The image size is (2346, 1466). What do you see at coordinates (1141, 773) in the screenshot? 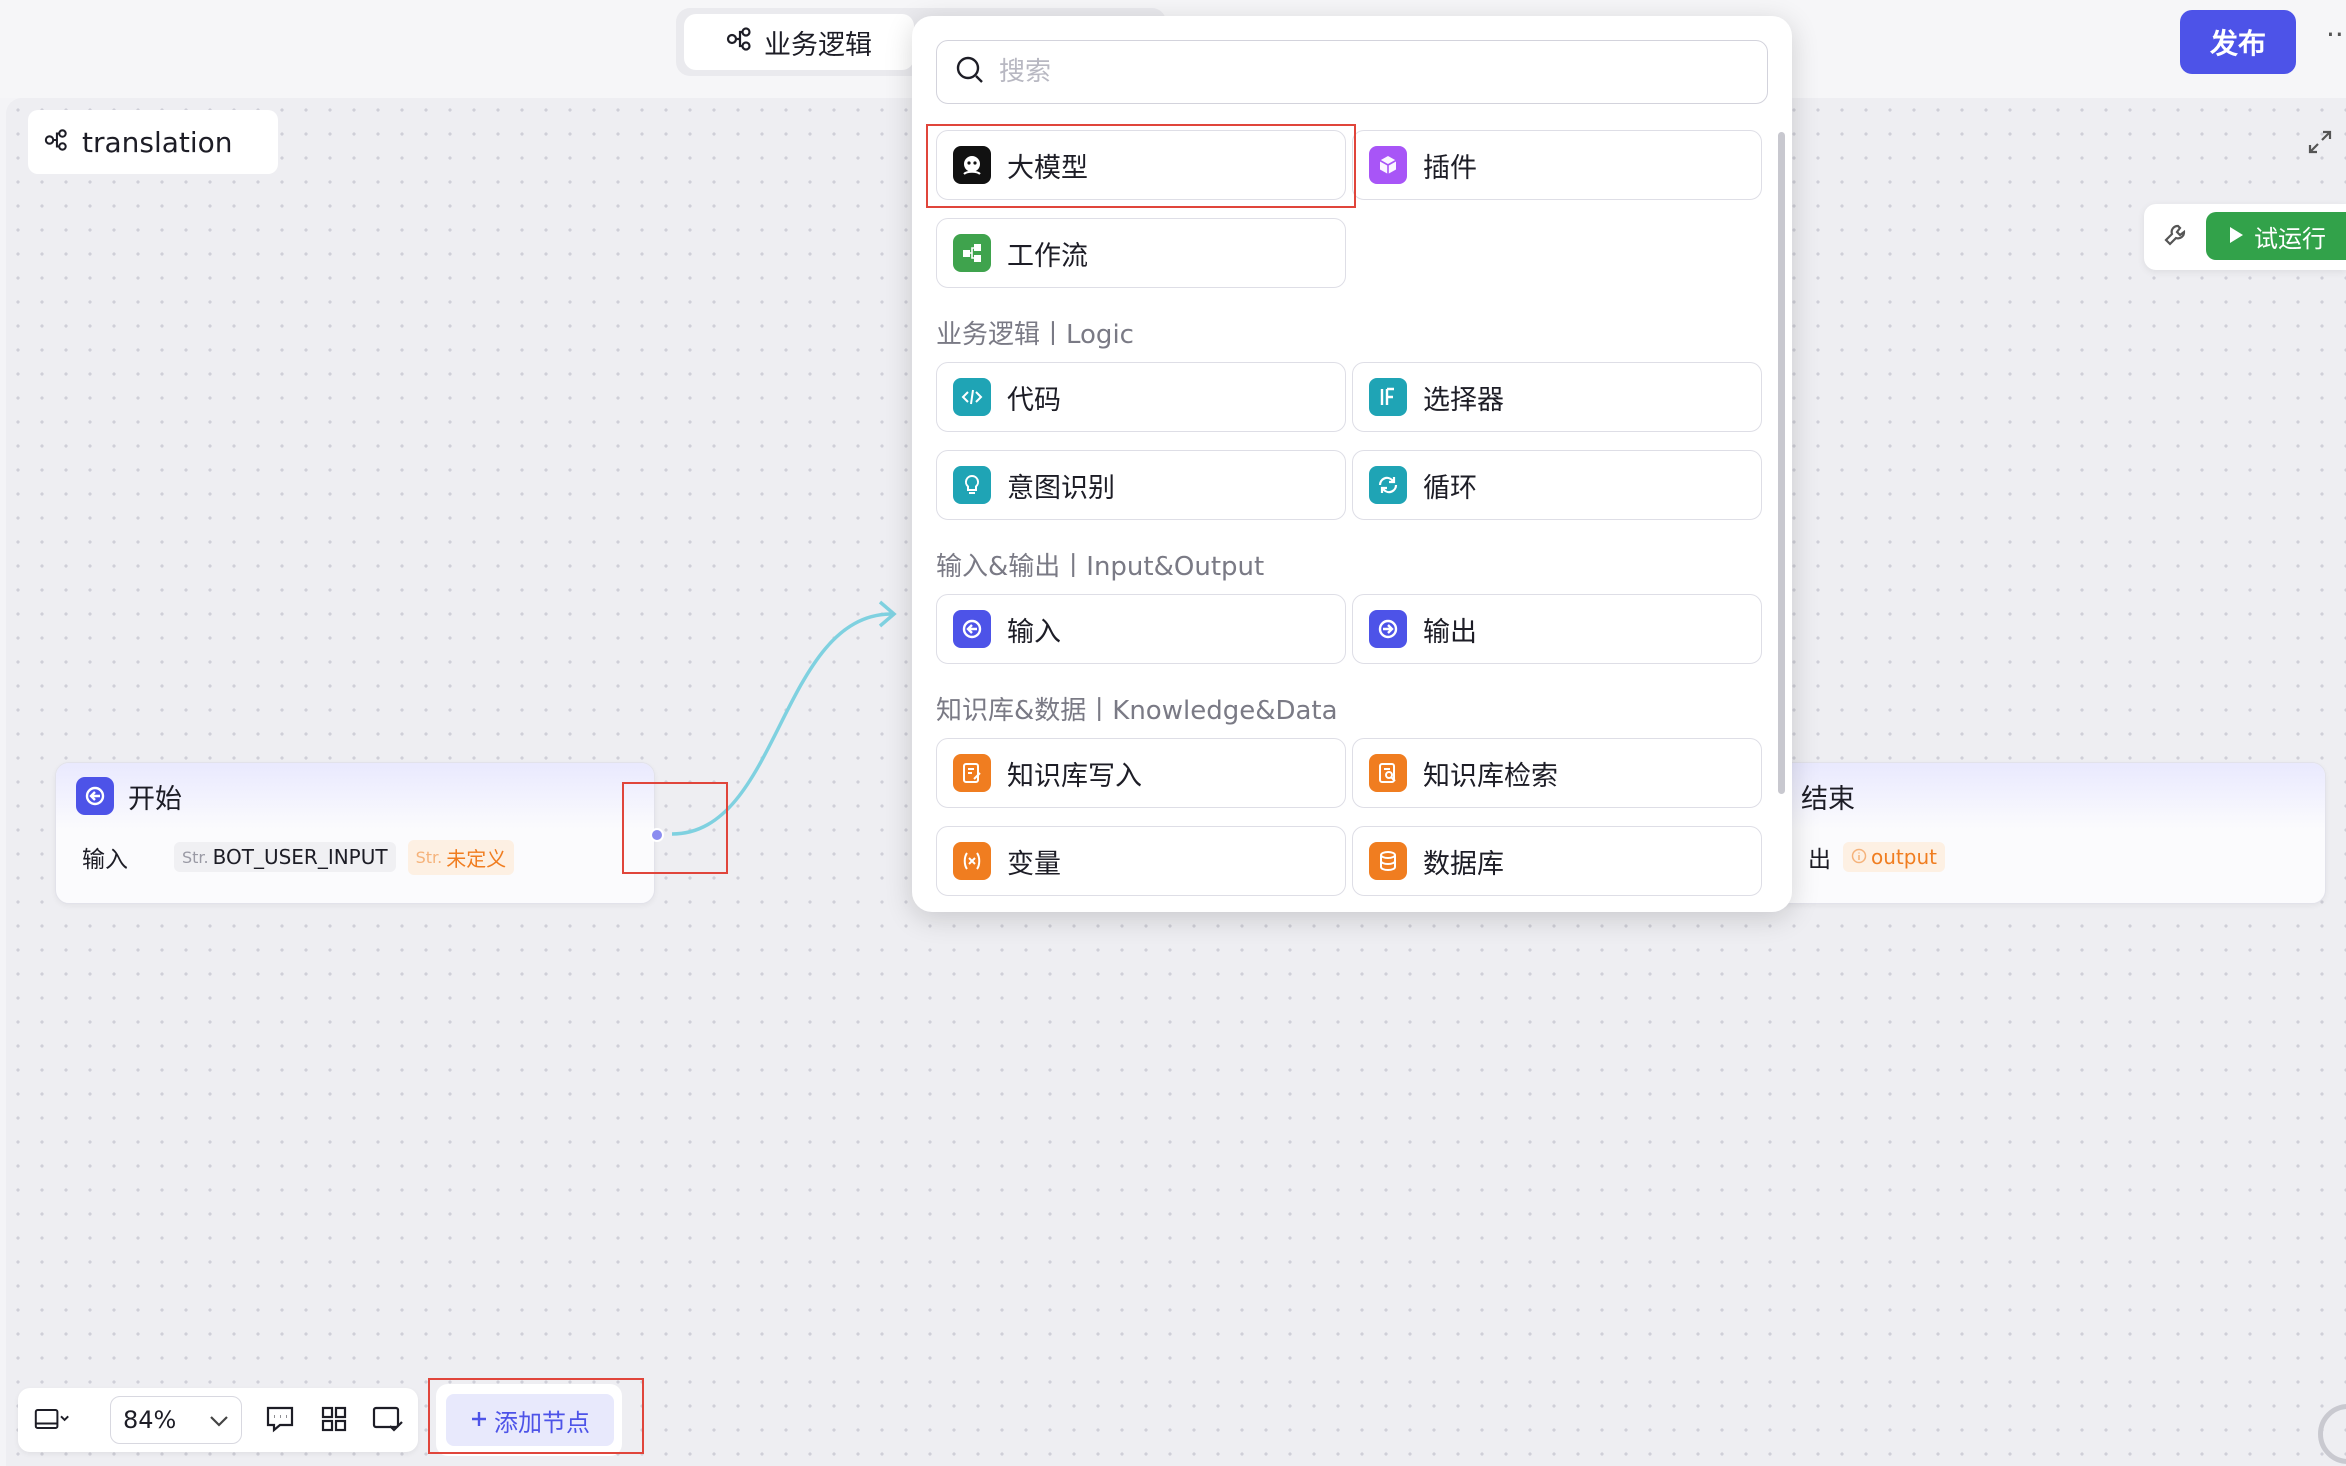
I see `node-item-knowledge-write: 知识库写入` at bounding box center [1141, 773].